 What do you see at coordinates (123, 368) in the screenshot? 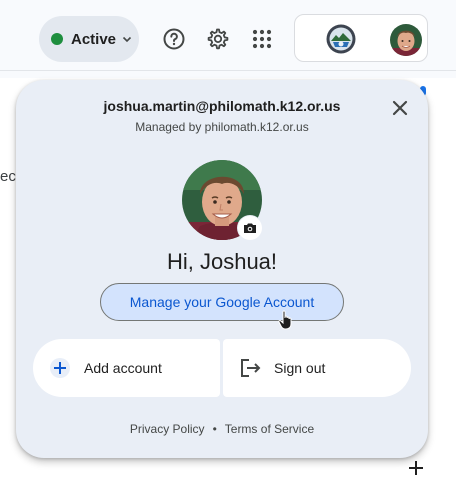
I see `add-account-label: Add account` at bounding box center [123, 368].